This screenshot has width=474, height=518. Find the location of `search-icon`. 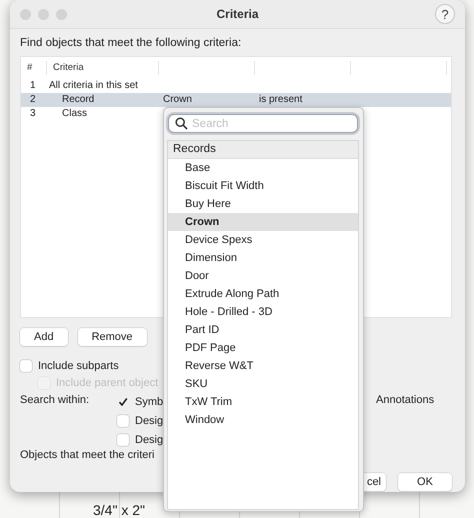

search-icon is located at coordinates (181, 123).